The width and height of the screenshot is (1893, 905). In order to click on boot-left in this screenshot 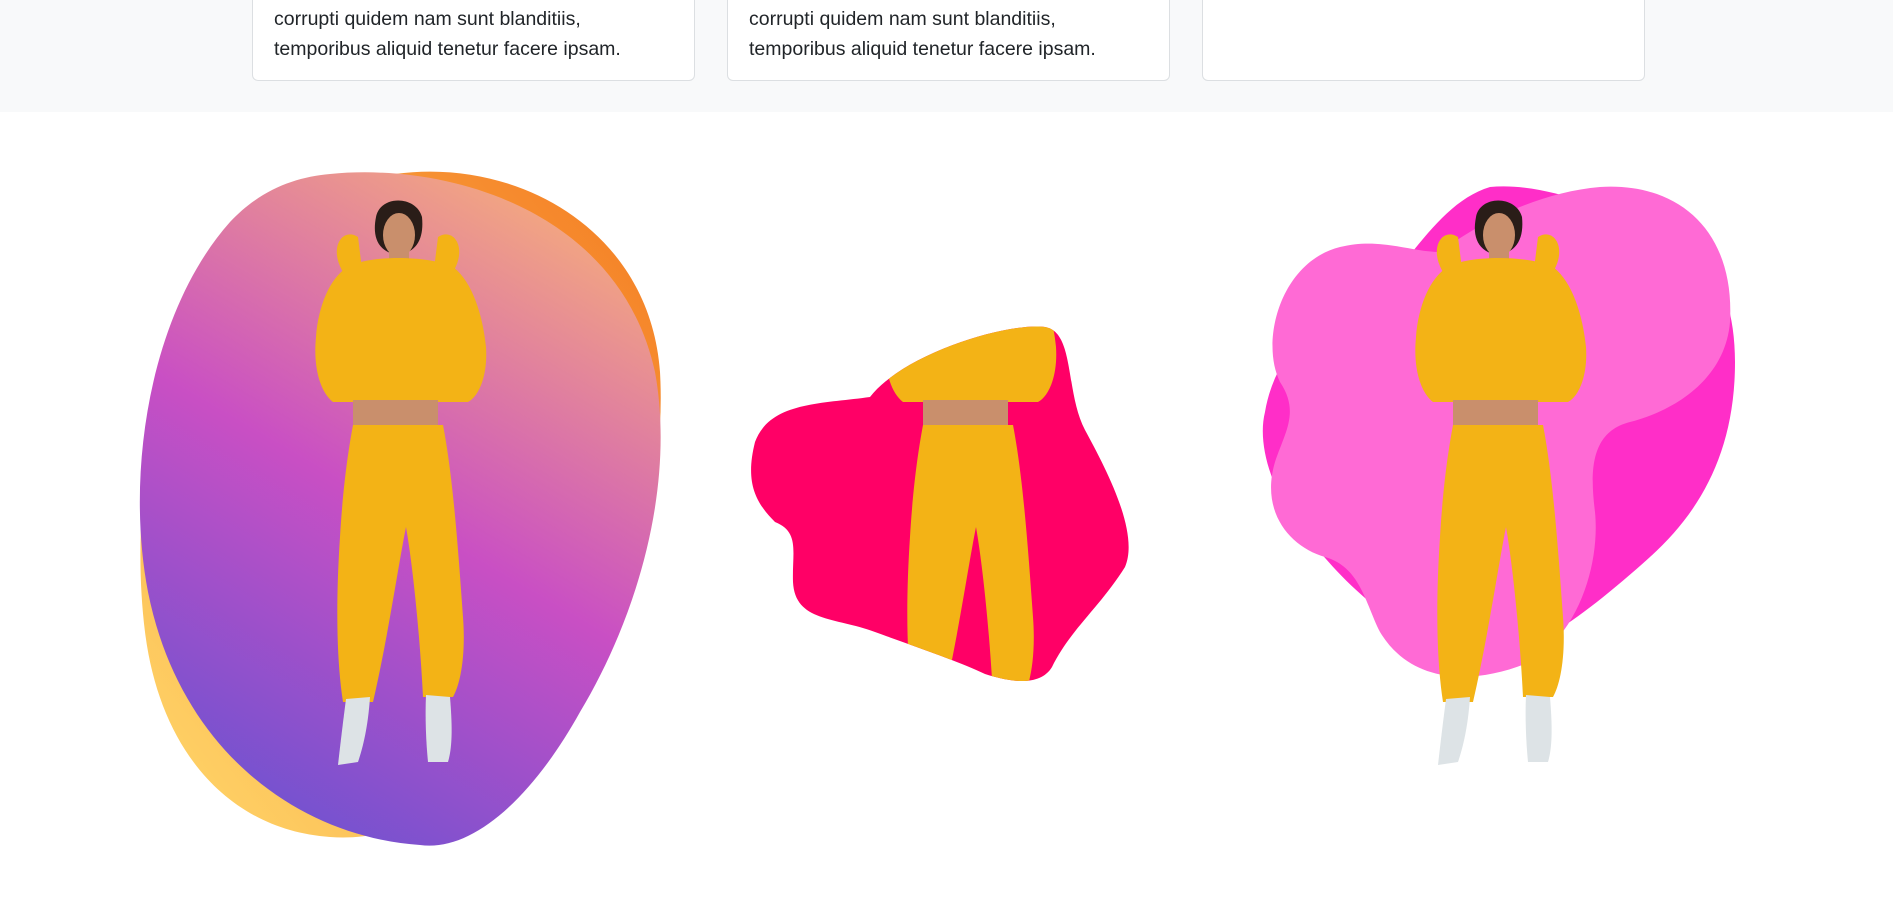, I will do `click(1454, 731)`.